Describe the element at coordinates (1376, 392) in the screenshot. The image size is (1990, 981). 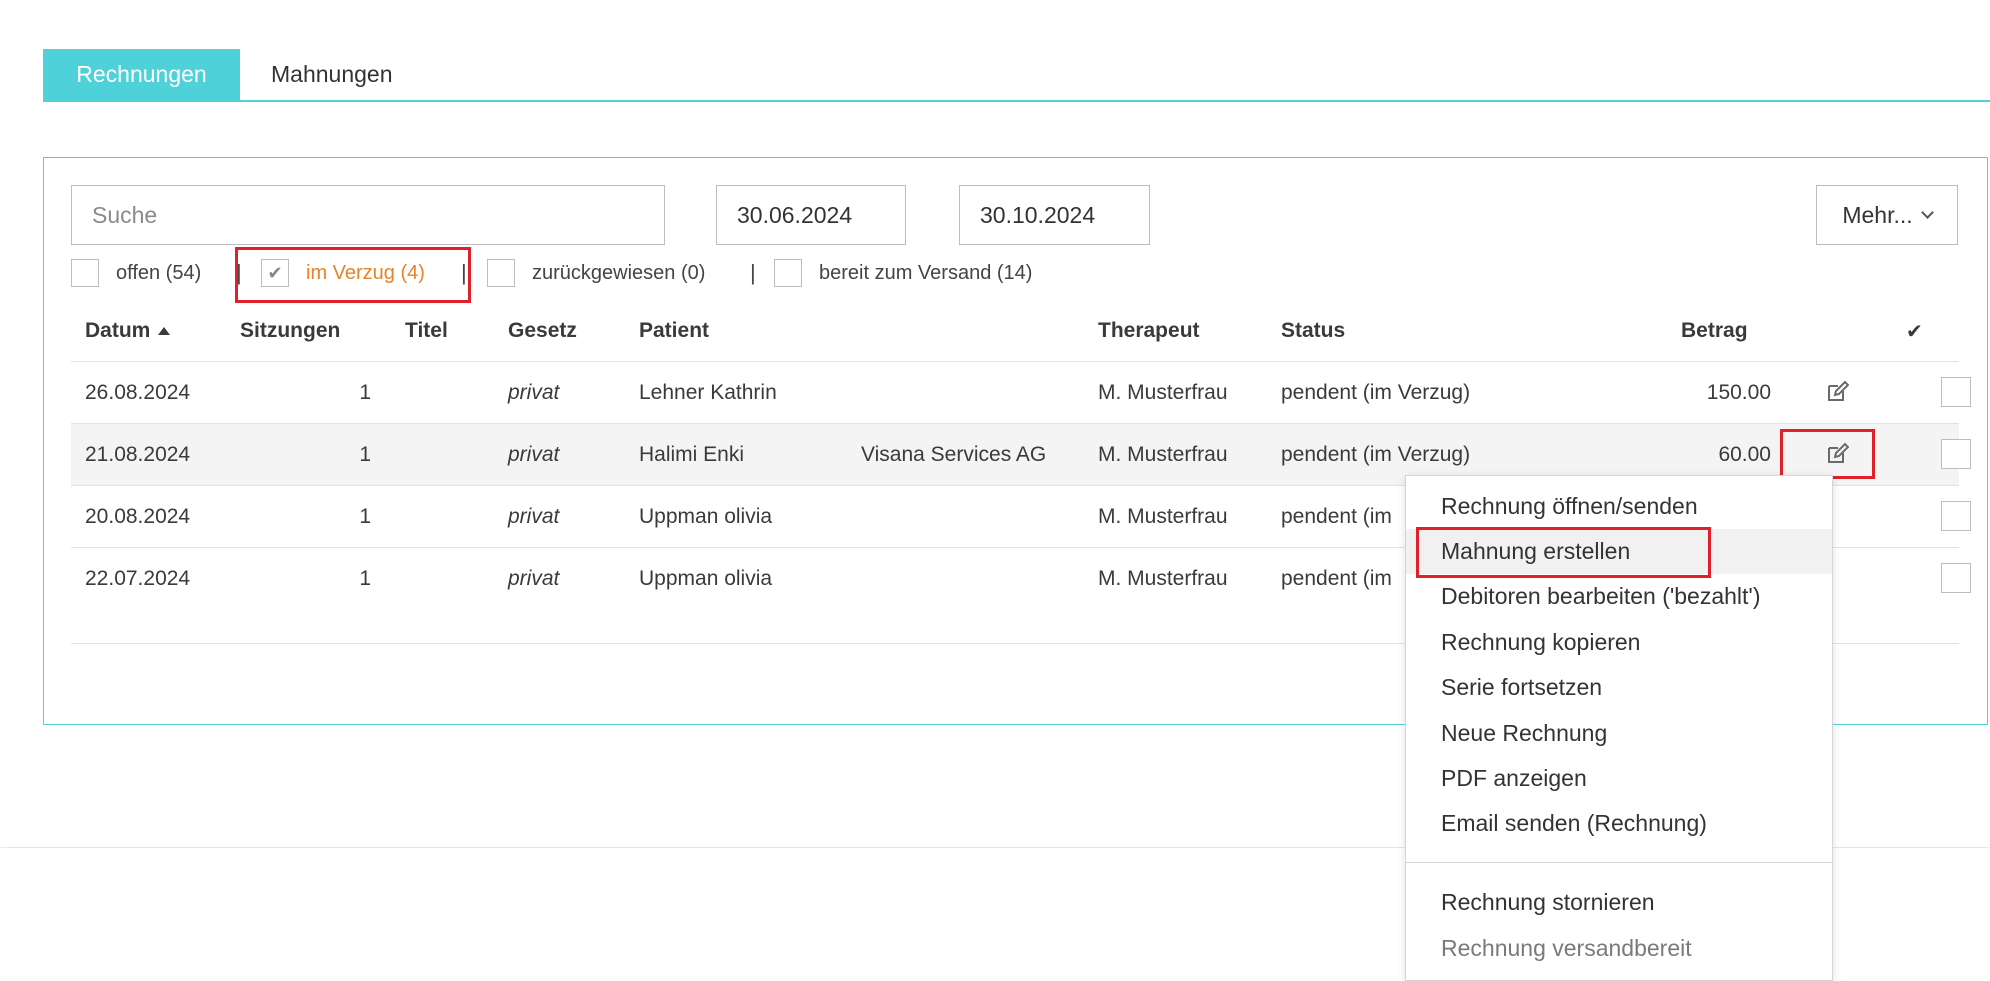
I see `cell-status: pendent (im Verzug)` at that location.